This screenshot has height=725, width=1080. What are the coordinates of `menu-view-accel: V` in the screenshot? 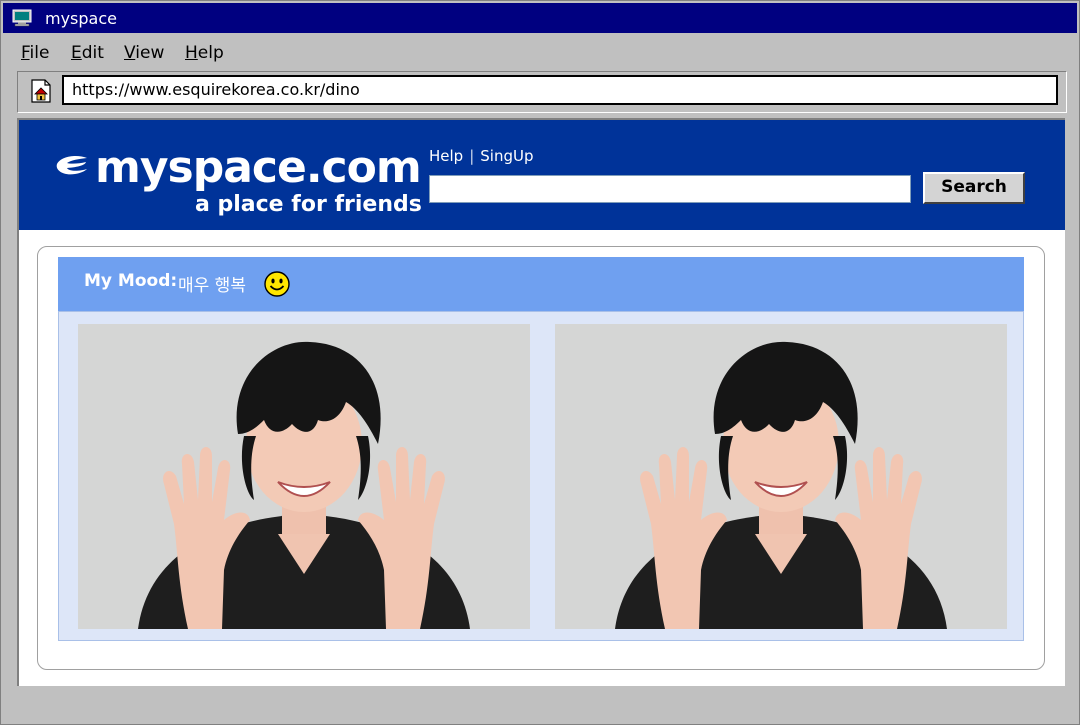 It's located at (130, 53).